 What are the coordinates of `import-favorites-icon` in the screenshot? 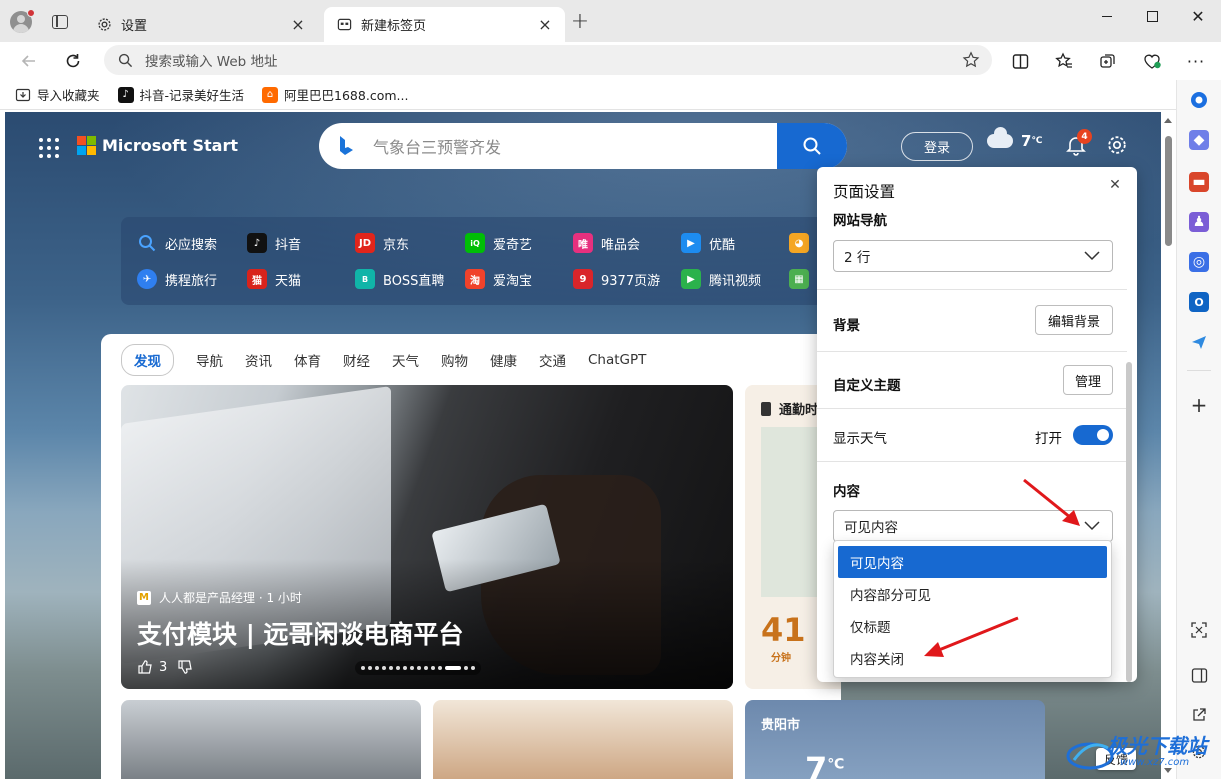 It's located at (23, 95).